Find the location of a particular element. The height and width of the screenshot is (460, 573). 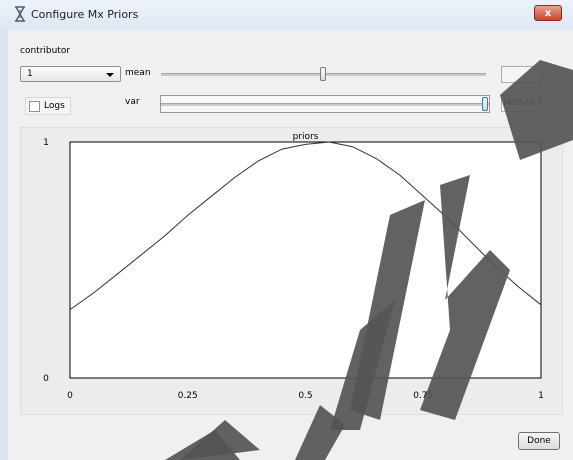

mean-slider is located at coordinates (323, 74).